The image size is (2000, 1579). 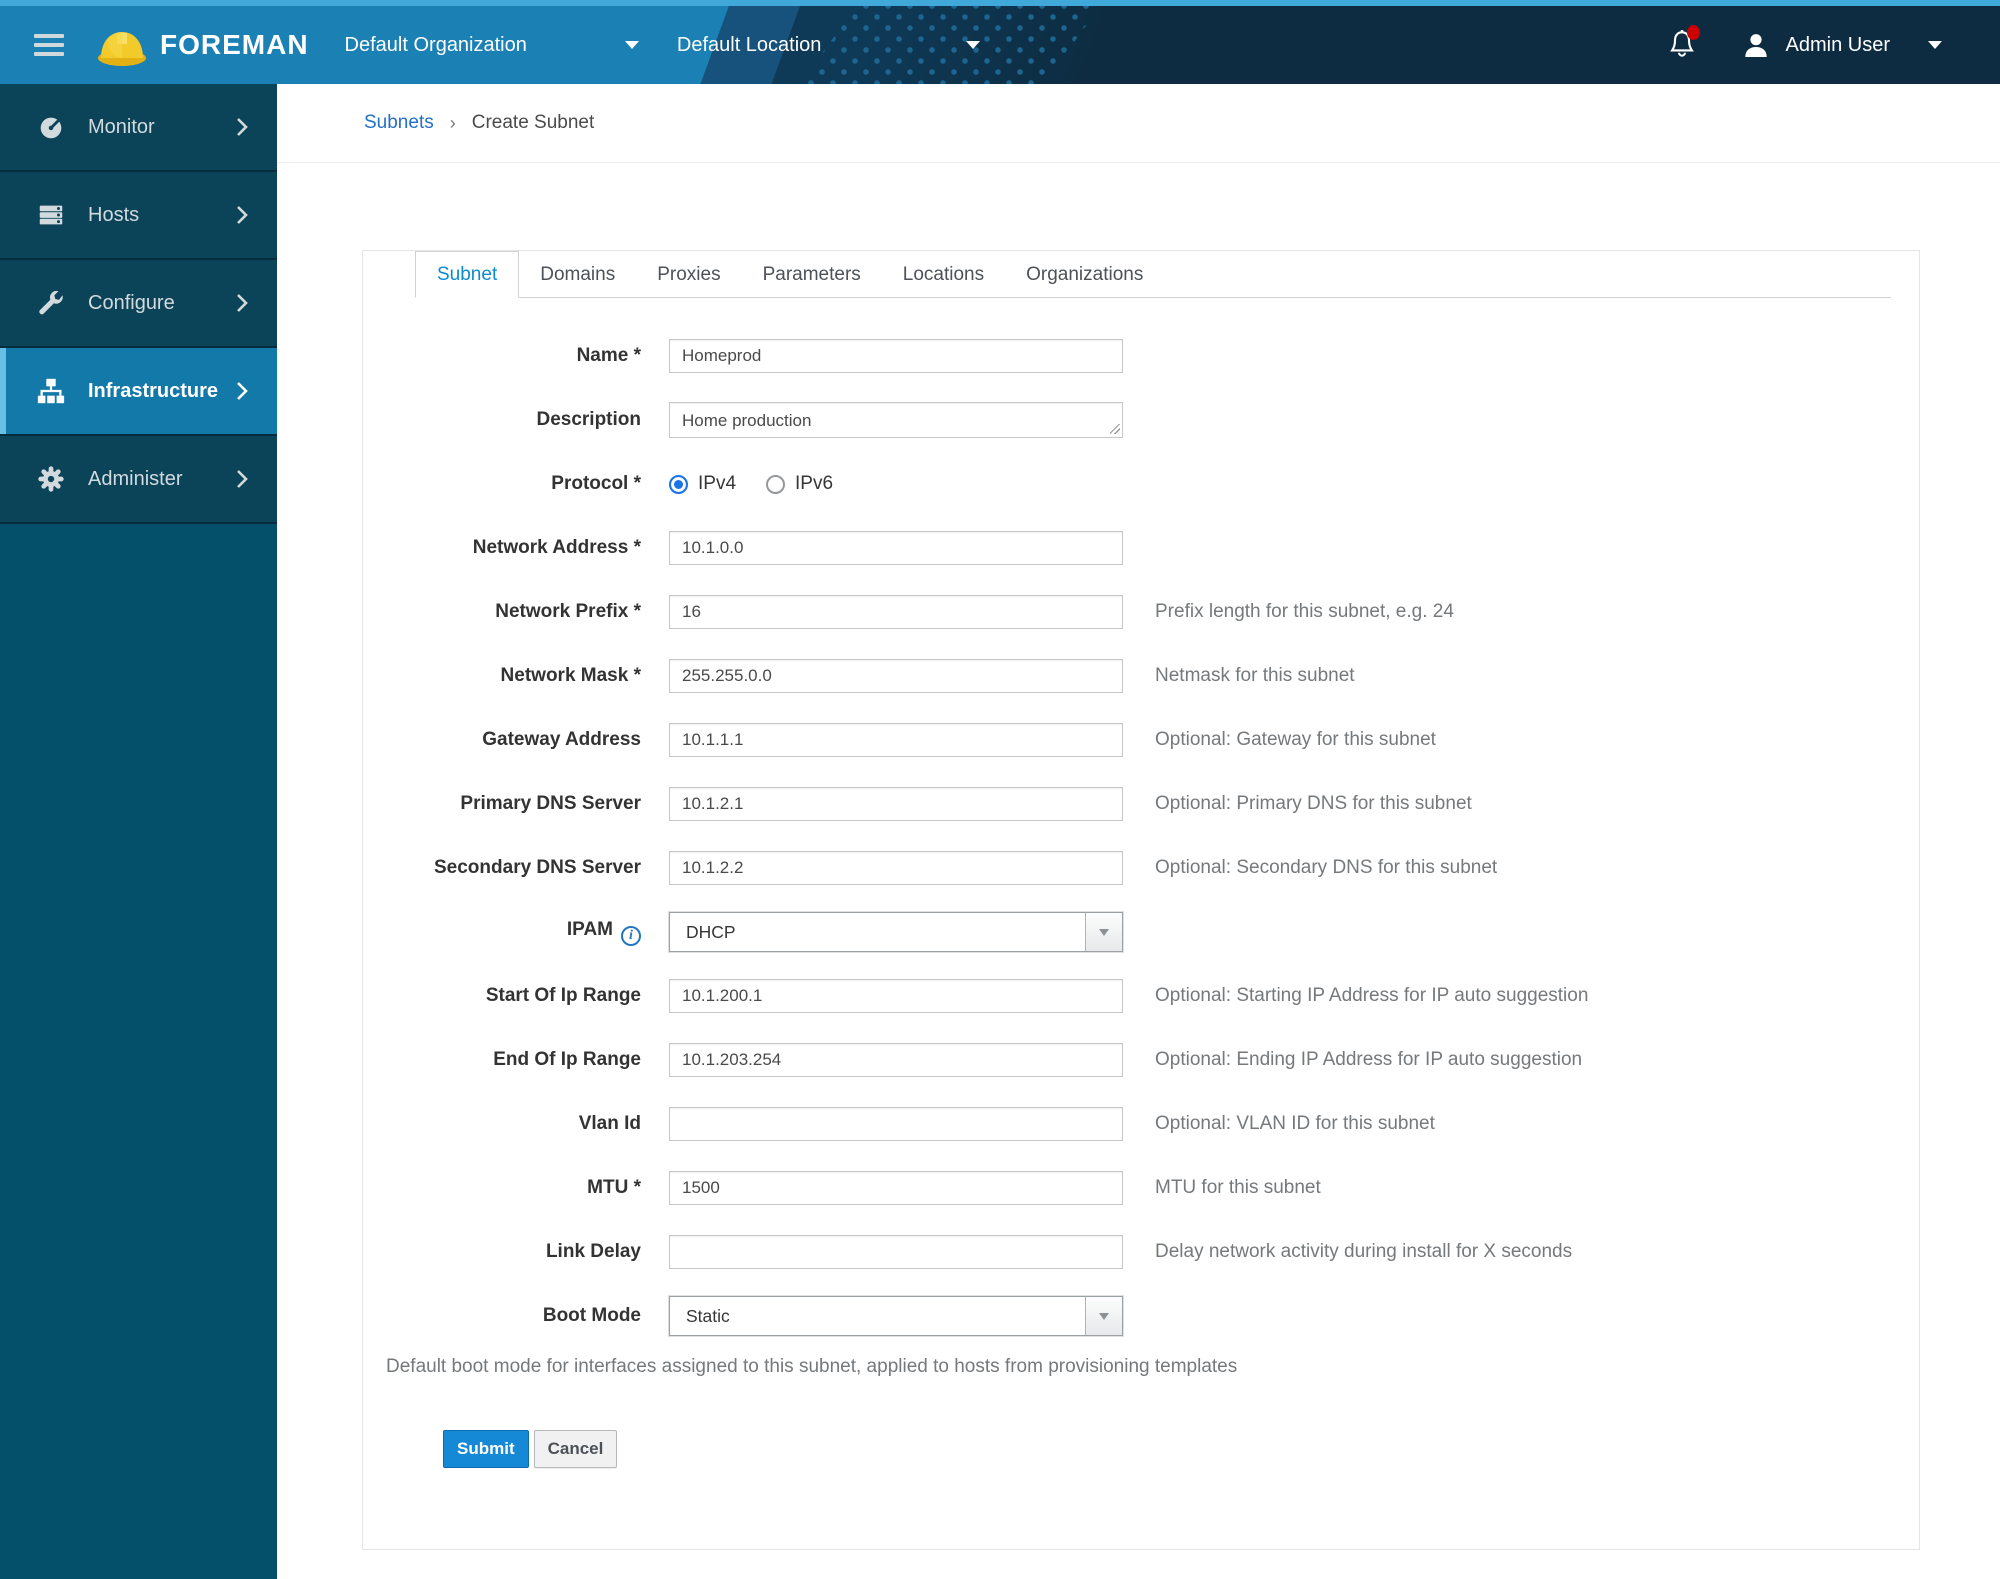 I want to click on boot-mode-selected-value: Static, so click(x=708, y=1315).